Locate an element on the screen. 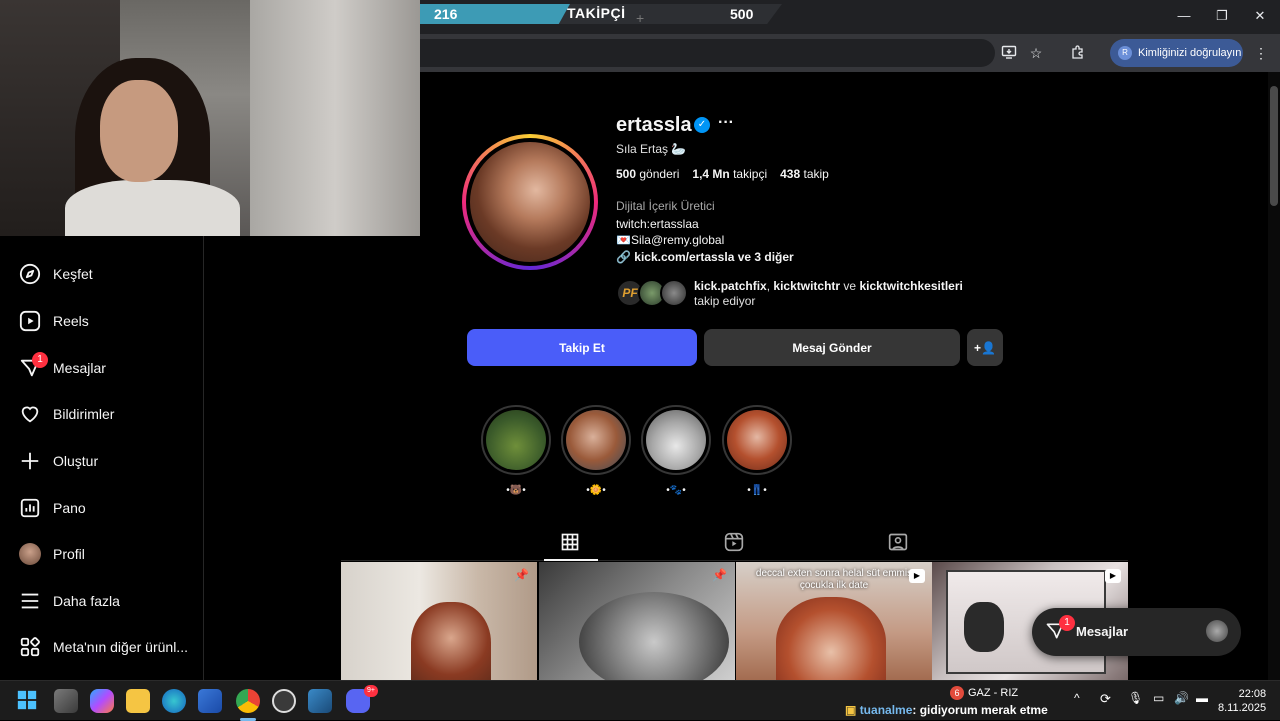 The image size is (1280, 721). scroll-thumb is located at coordinates (1274, 146).